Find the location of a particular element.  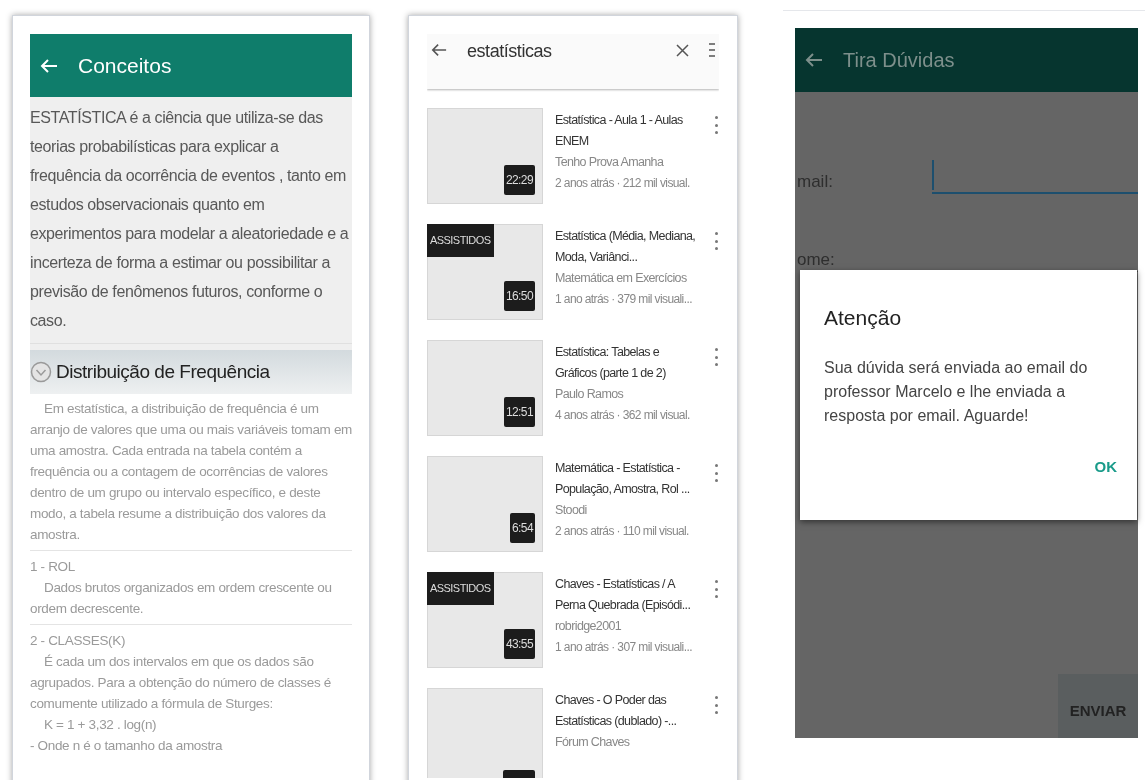

body-paragraph: Em estatística, a distribuição de frequência é um arranjo de valores que uma ou mais variáveis tomam em uma amostra. Cada entrada na tabela contém a frequência ou a contagem de ocorrências de valores dentro de um grupo ou intervalo específico, e deste modo, a tabela resume a distribuição dos valores da amostra. is located at coordinates (191, 472).